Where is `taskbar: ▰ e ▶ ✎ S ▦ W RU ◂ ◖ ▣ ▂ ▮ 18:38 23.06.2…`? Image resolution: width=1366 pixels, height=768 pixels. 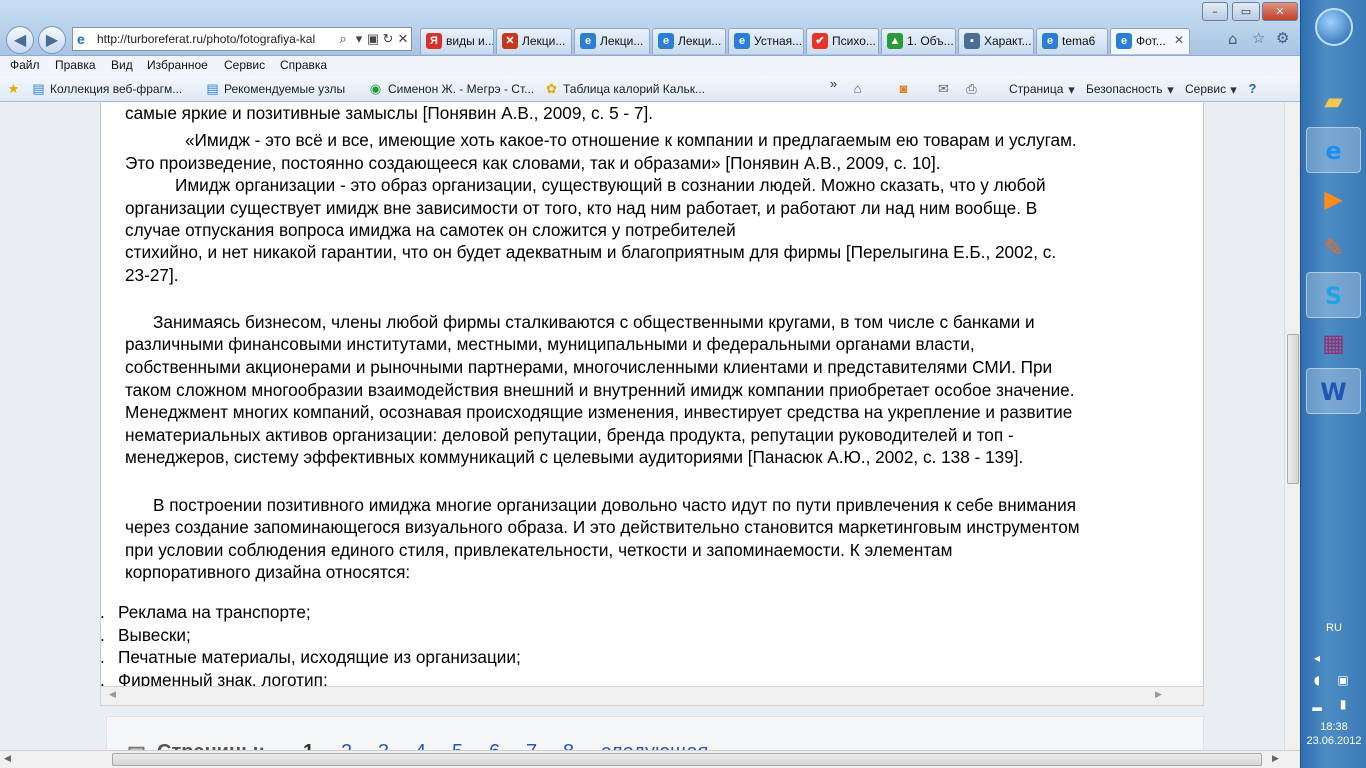 taskbar: ▰ e ▶ ✎ S ▦ W RU ◂ ◖ ▣ ▂ ▮ 18:38 23.06.2… is located at coordinates (1333, 384).